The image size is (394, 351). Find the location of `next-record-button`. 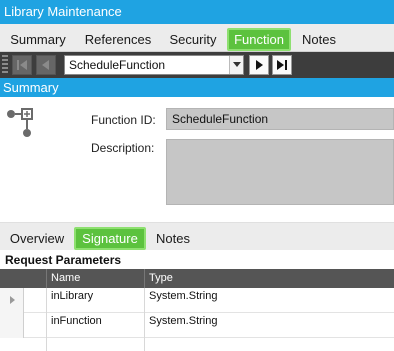

next-record-button is located at coordinates (259, 65).